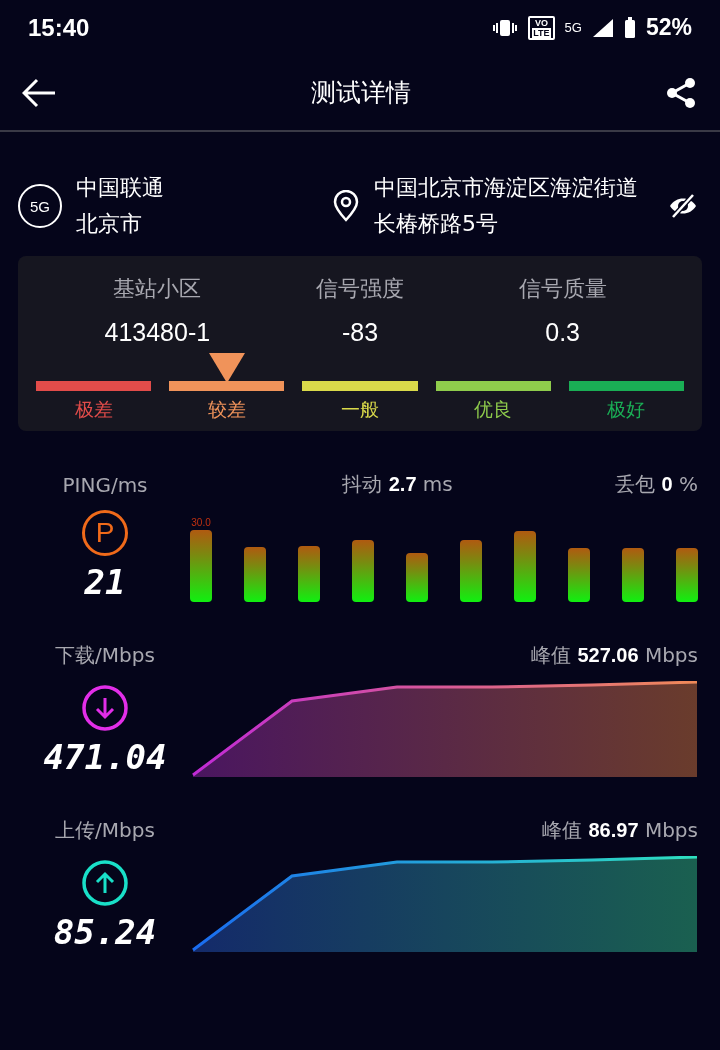  Describe the element at coordinates (668, 27) in the screenshot. I see `battery-percent: 52%` at that location.